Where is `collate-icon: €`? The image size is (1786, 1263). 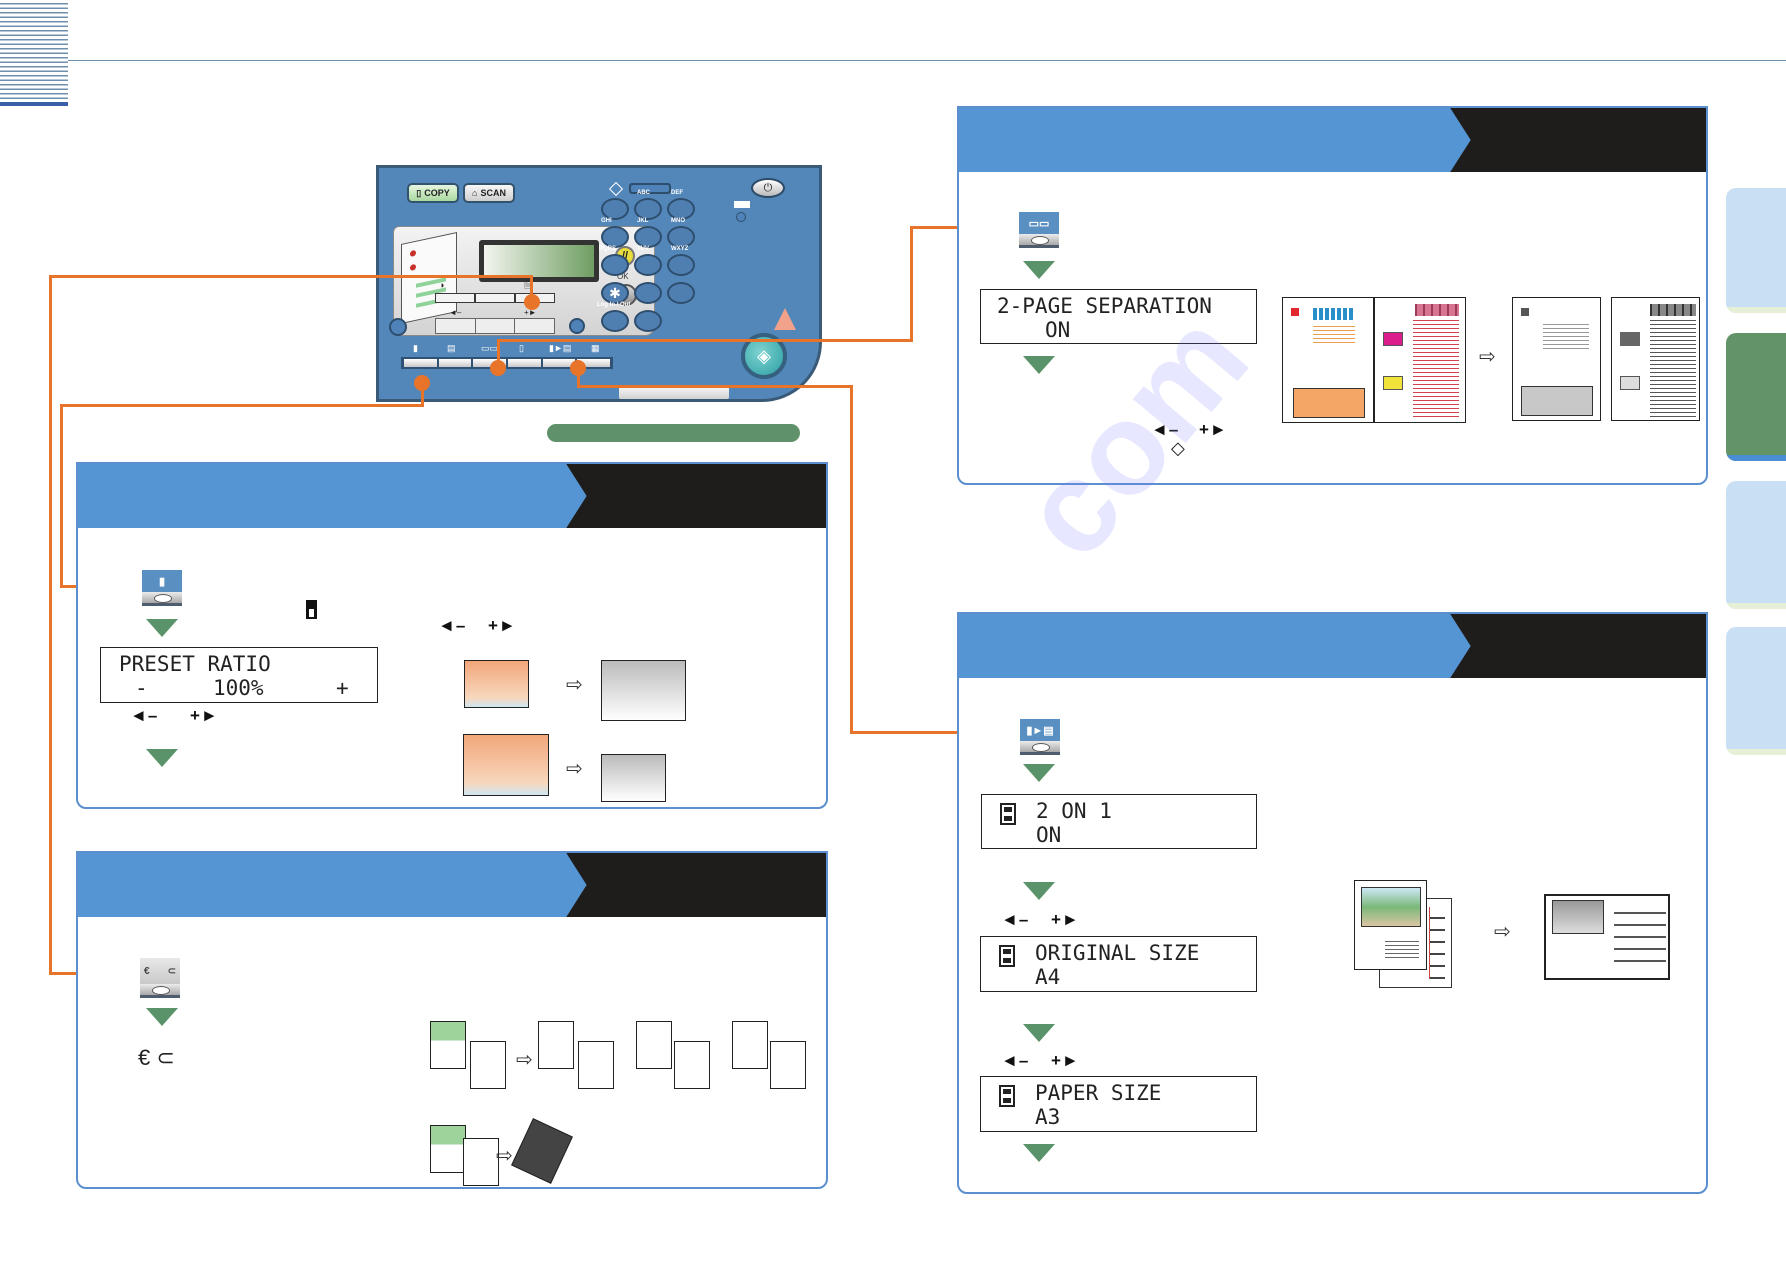
collate-icon: € is located at coordinates (144, 1057).